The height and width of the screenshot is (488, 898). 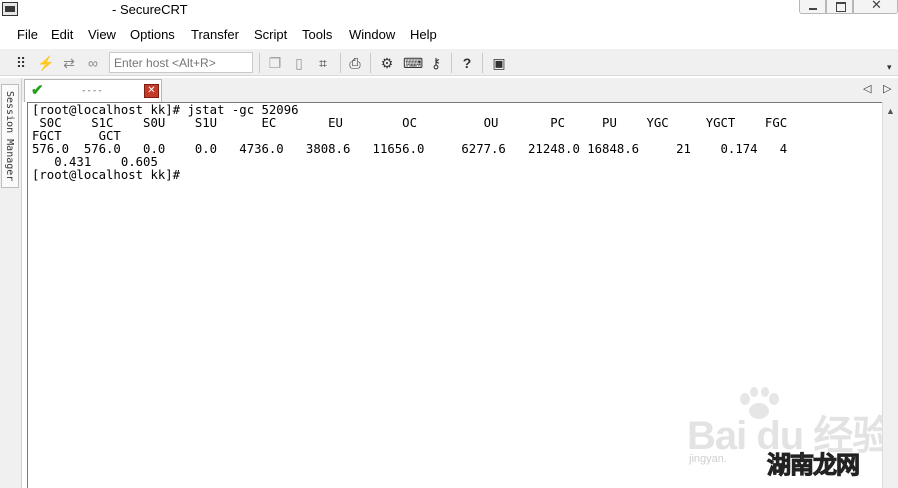 What do you see at coordinates (887, 88) in the screenshot?
I see `tab-scroll-right-icon: ▷` at bounding box center [887, 88].